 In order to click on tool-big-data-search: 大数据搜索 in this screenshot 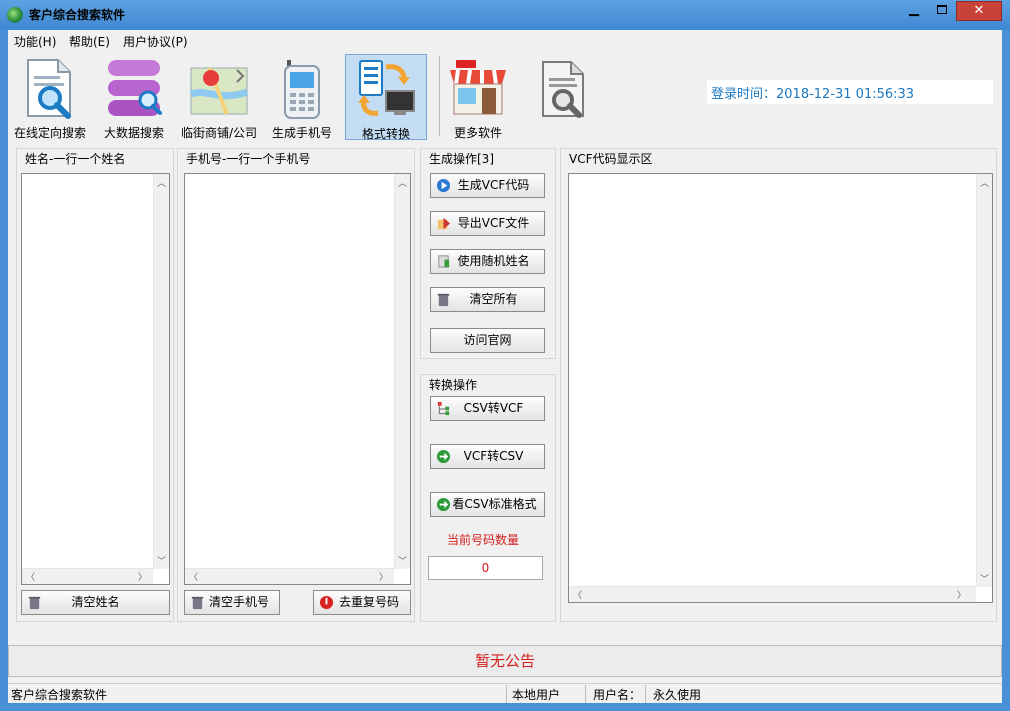, I will do `click(134, 97)`.